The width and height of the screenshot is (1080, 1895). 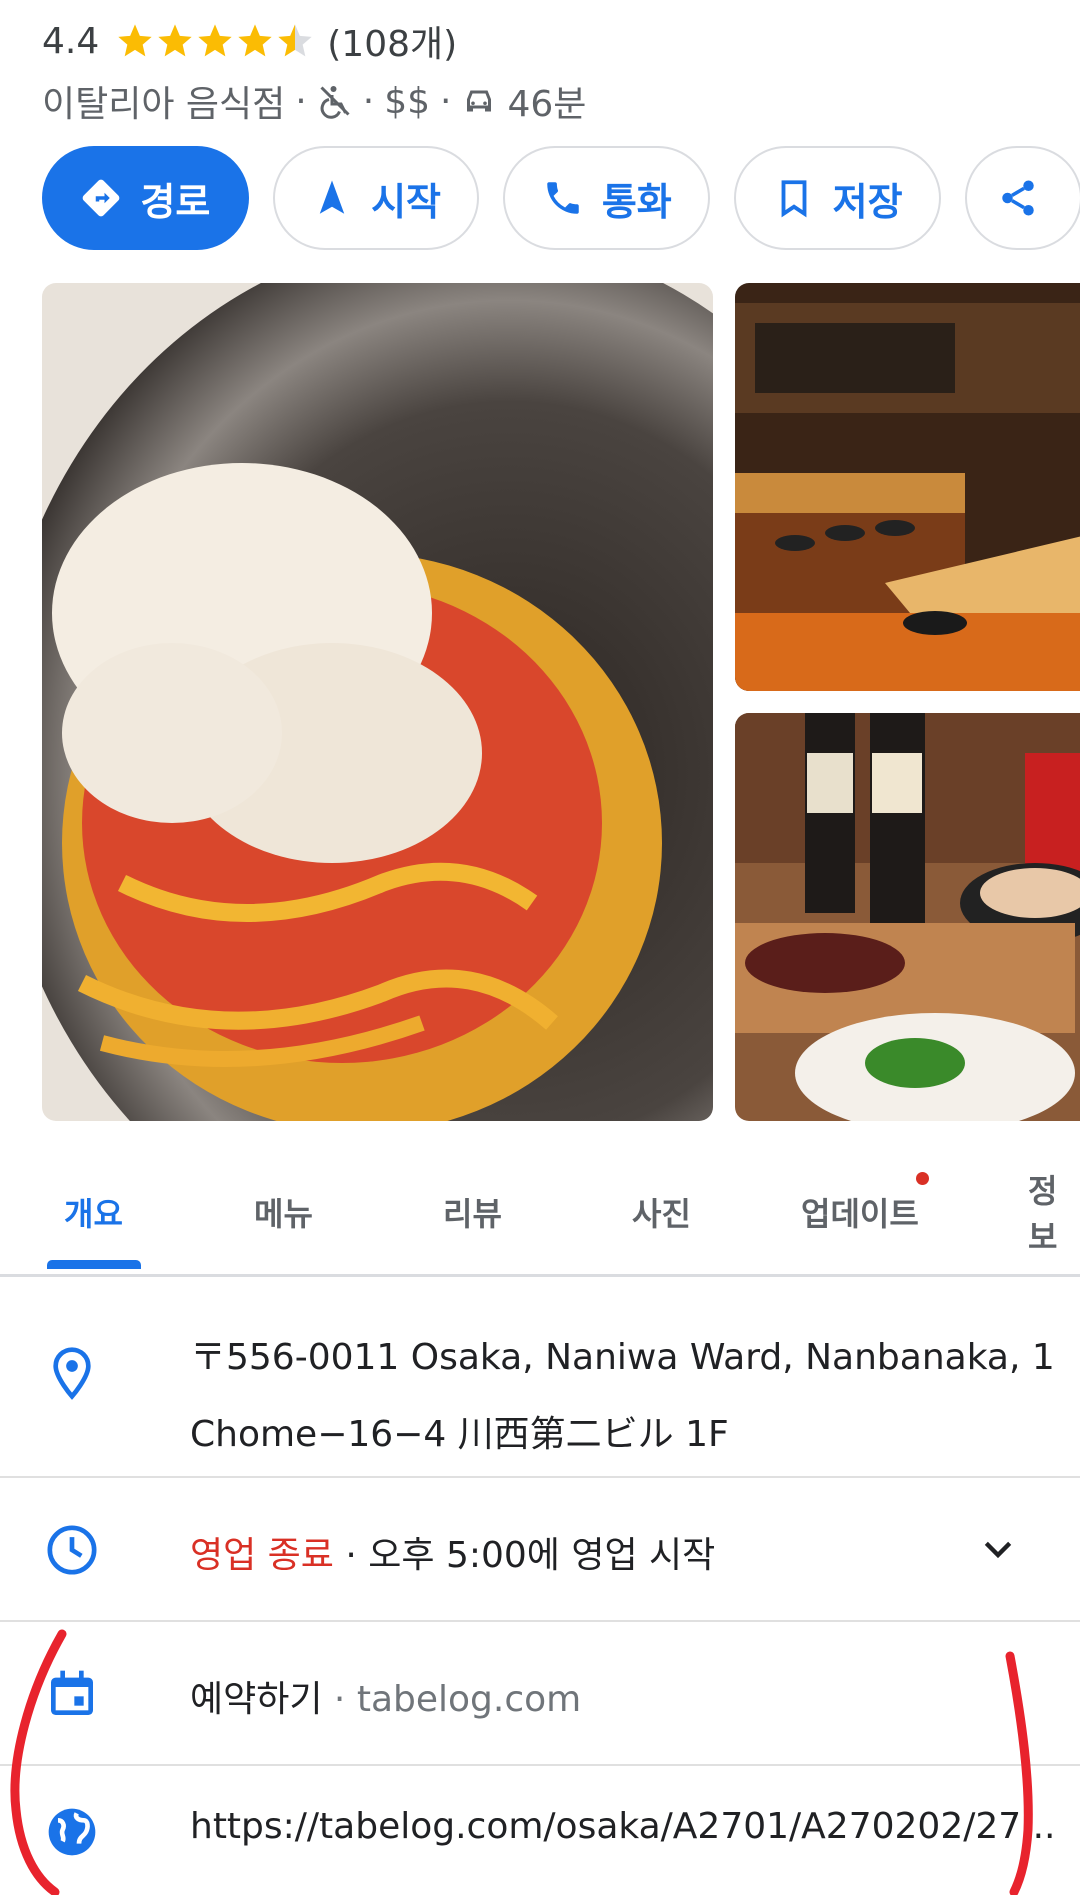 What do you see at coordinates (262, 1555) in the screenshot?
I see `hours-status: 영업 종료` at bounding box center [262, 1555].